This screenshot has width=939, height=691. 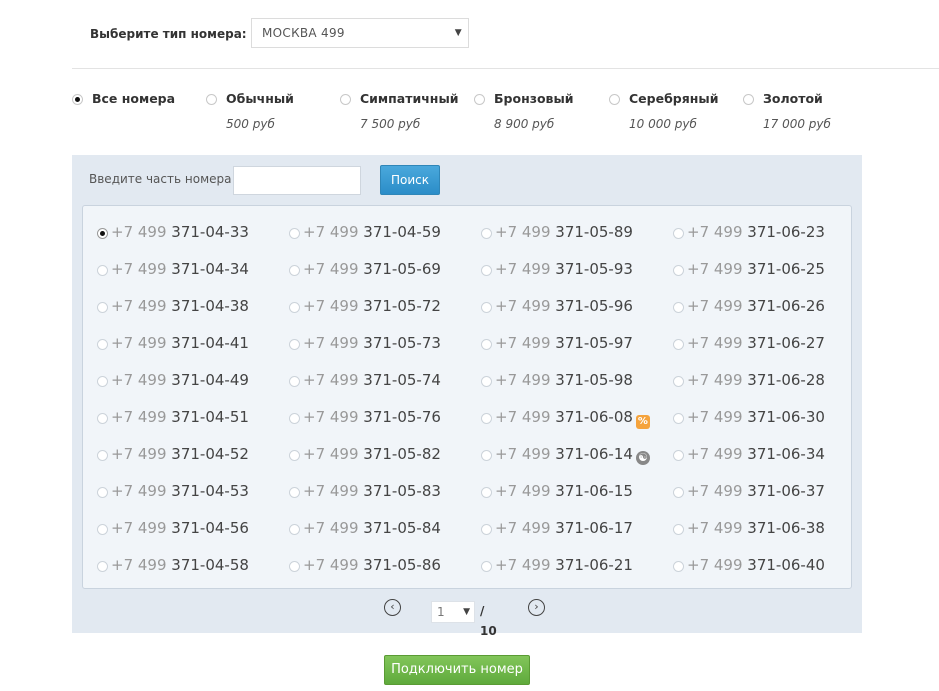 What do you see at coordinates (402, 269) in the screenshot?
I see `phone-digits: 371-05-69` at bounding box center [402, 269].